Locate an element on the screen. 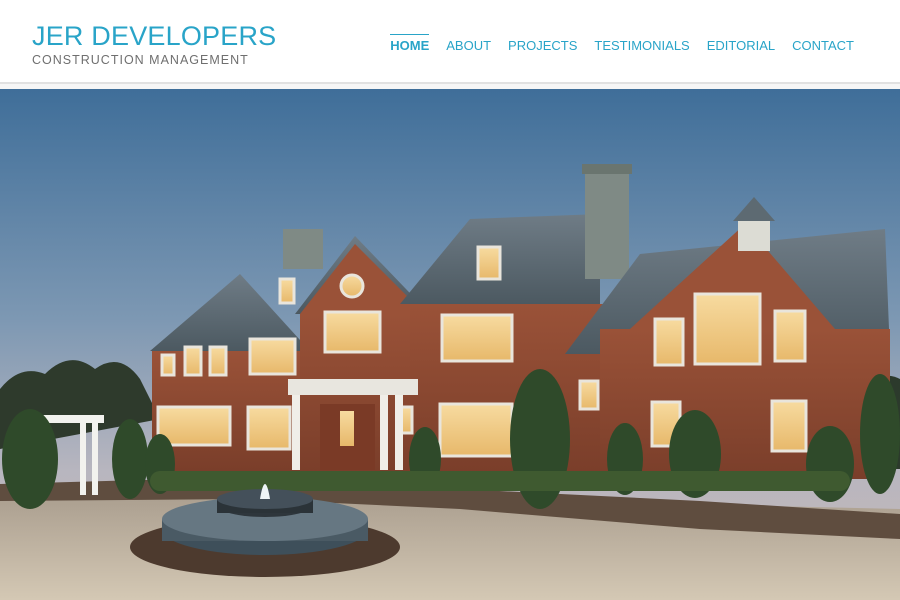 This screenshot has height=600, width=900. nav-testimonials: TESTIMONIALS is located at coordinates (641, 44).